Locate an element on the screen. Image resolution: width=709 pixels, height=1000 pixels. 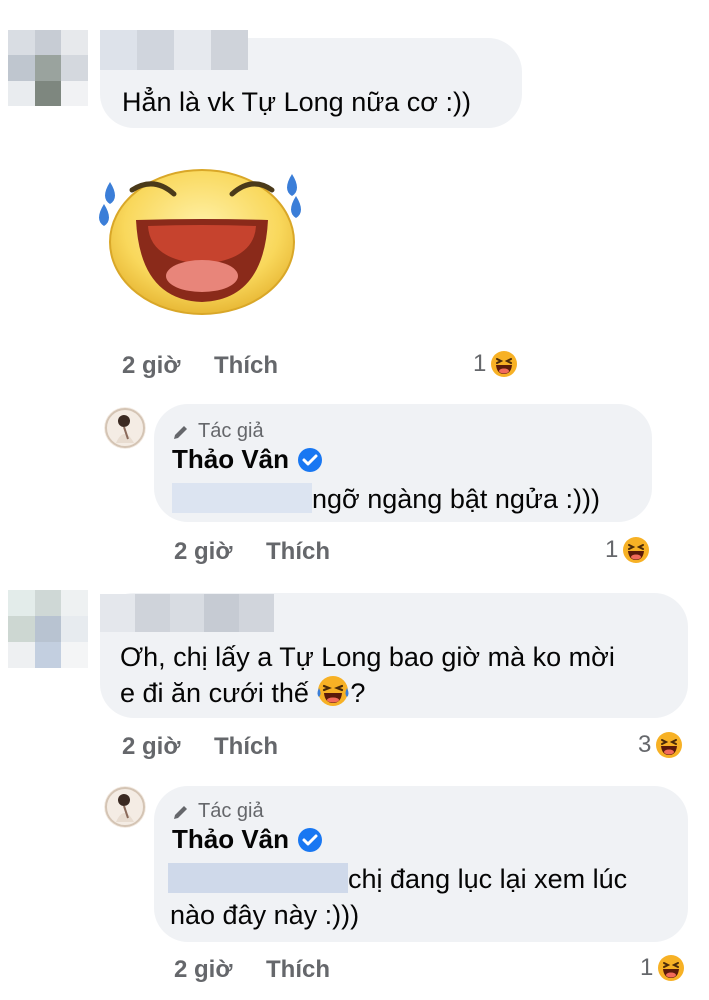
reply-text: ngỡ ngàng bật ngửa :))) is located at coordinates (386, 499).